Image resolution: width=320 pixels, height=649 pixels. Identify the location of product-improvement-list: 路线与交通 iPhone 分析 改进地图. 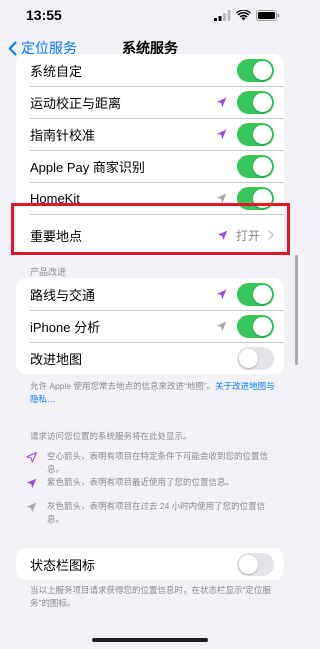
(150, 326).